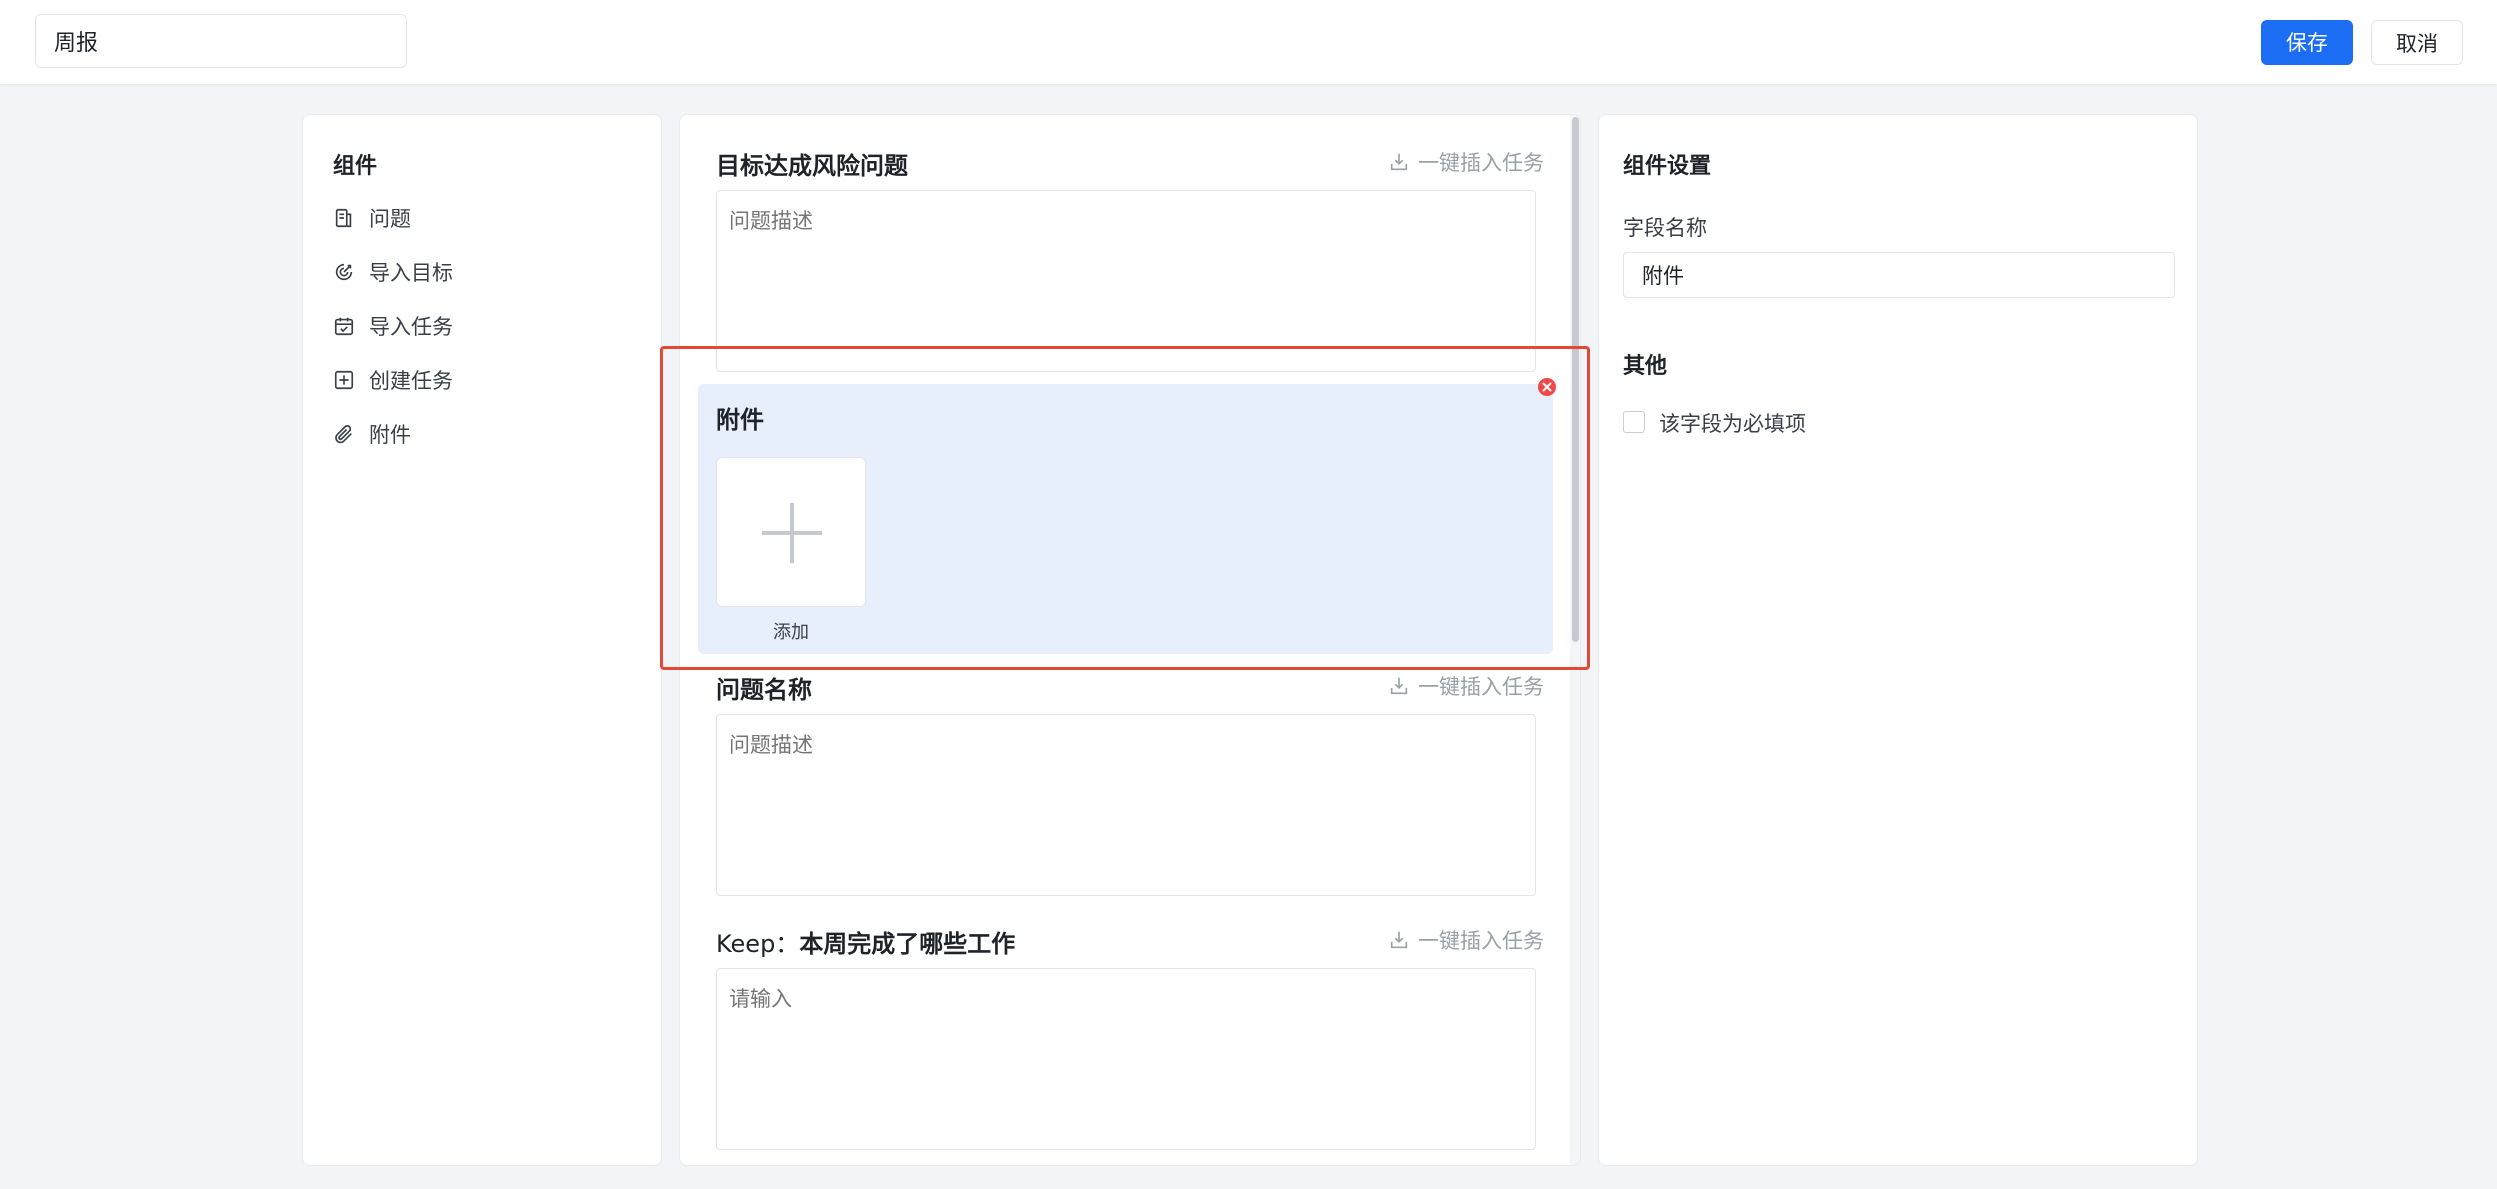 The height and width of the screenshot is (1189, 2497). What do you see at coordinates (482, 640) in the screenshot?
I see `components-panel: 组件 问题 导入目标 导入任务 创建任务 附件` at bounding box center [482, 640].